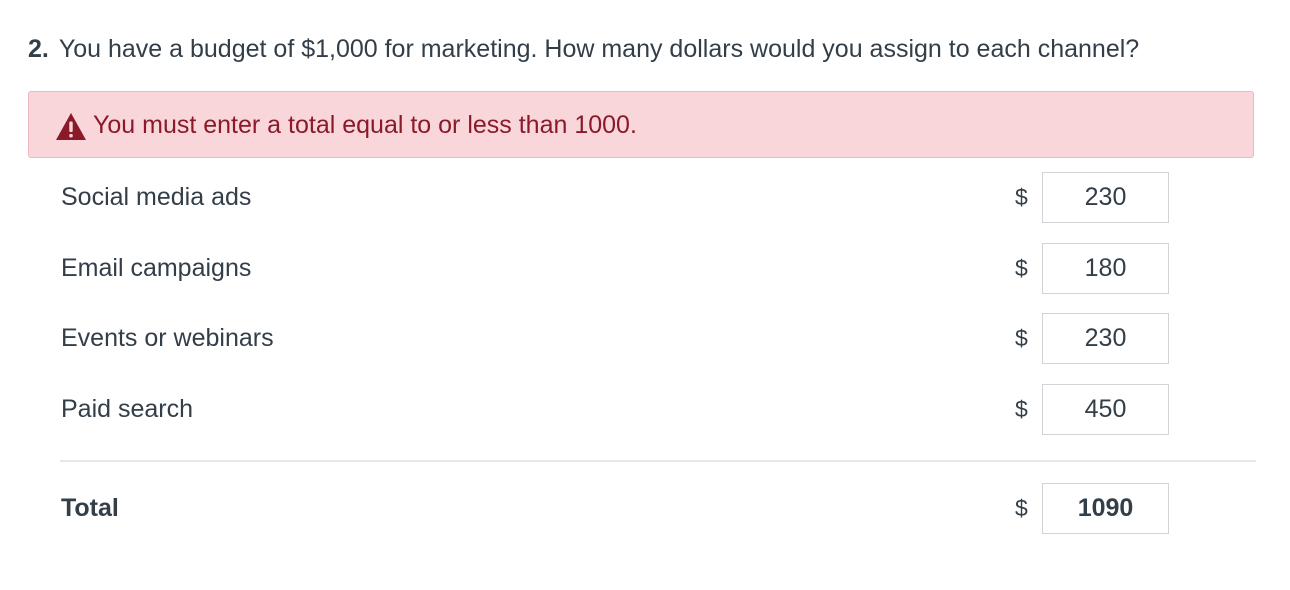 Image resolution: width=1290 pixels, height=590 pixels. What do you see at coordinates (1105, 409) in the screenshot?
I see `amount-input-paid-search` at bounding box center [1105, 409].